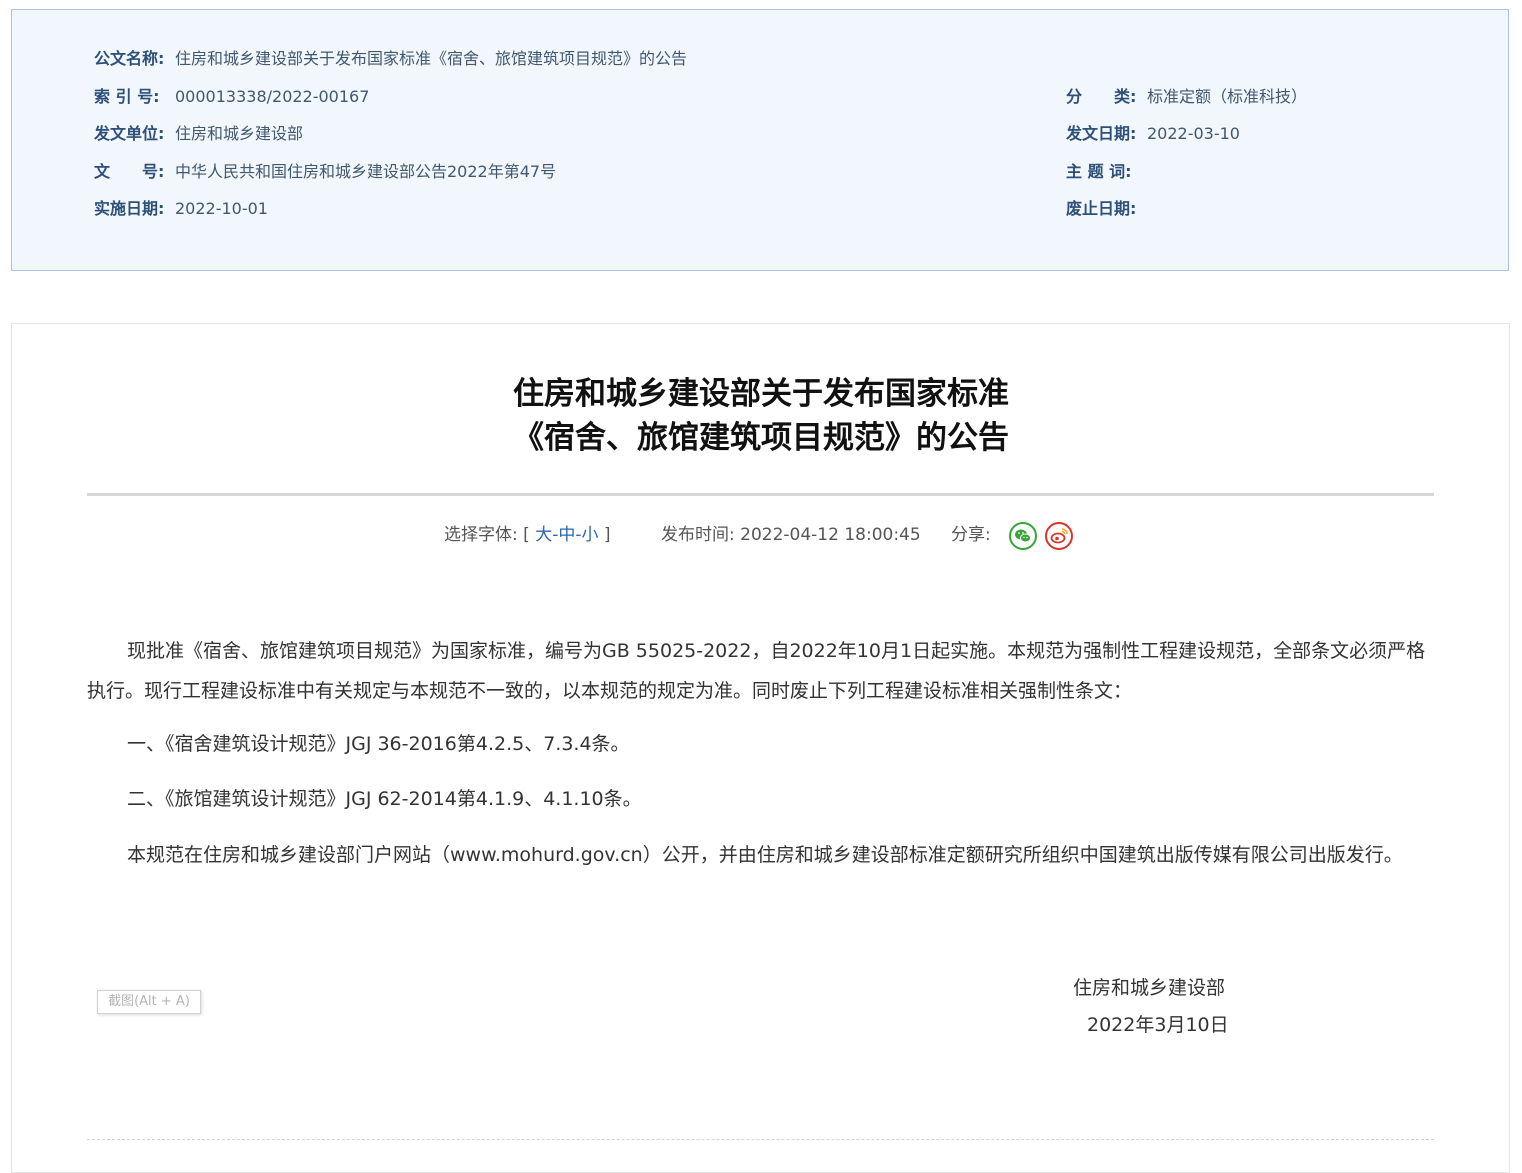  I want to click on meta-value: 2022-03-10, so click(1193, 133).